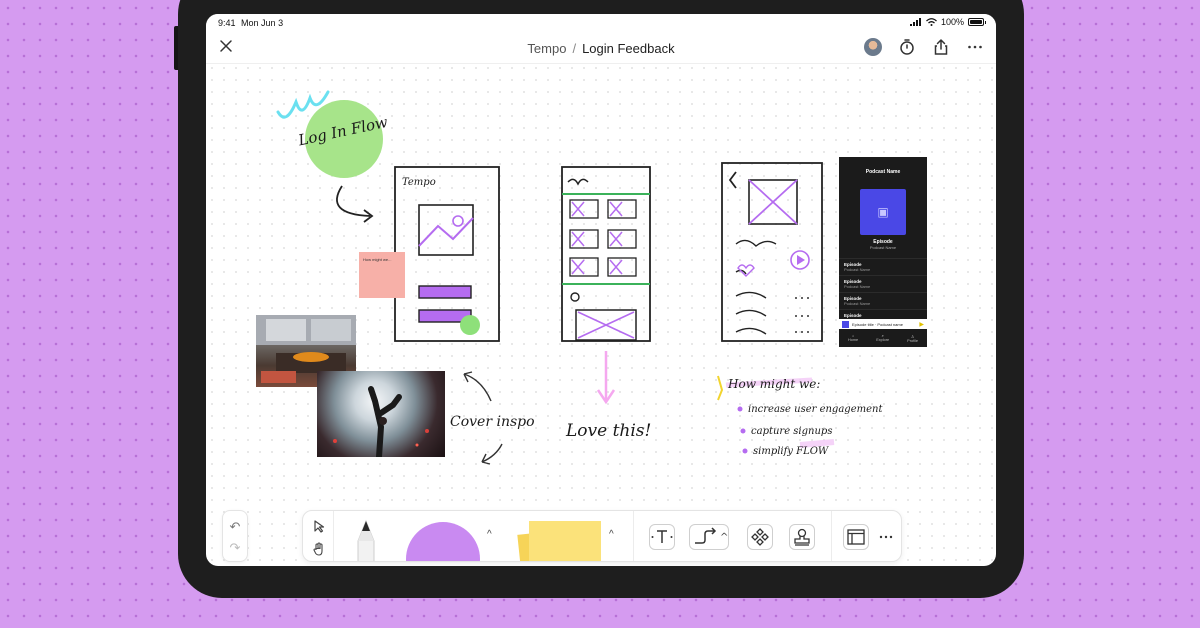  Describe the element at coordinates (546, 48) in the screenshot. I see `breadcrumb-project: Tempo` at that location.